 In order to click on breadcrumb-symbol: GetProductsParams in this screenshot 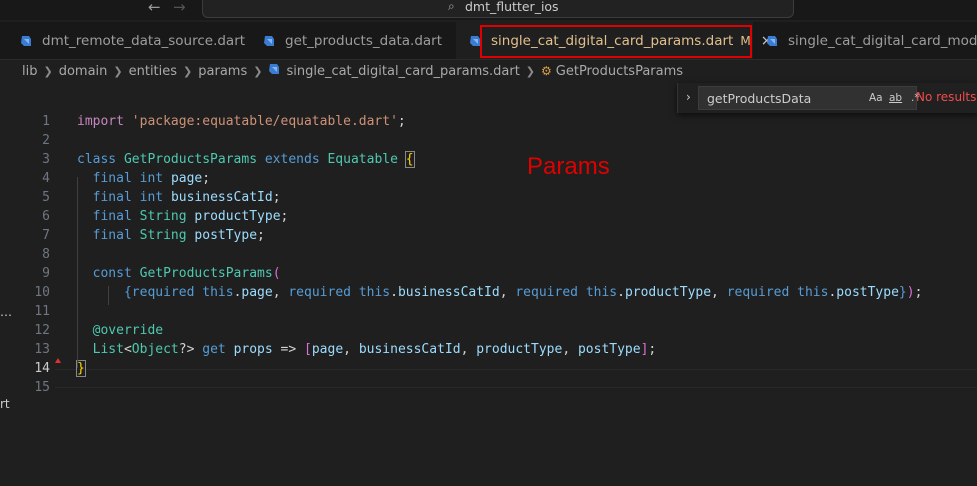, I will do `click(619, 71)`.